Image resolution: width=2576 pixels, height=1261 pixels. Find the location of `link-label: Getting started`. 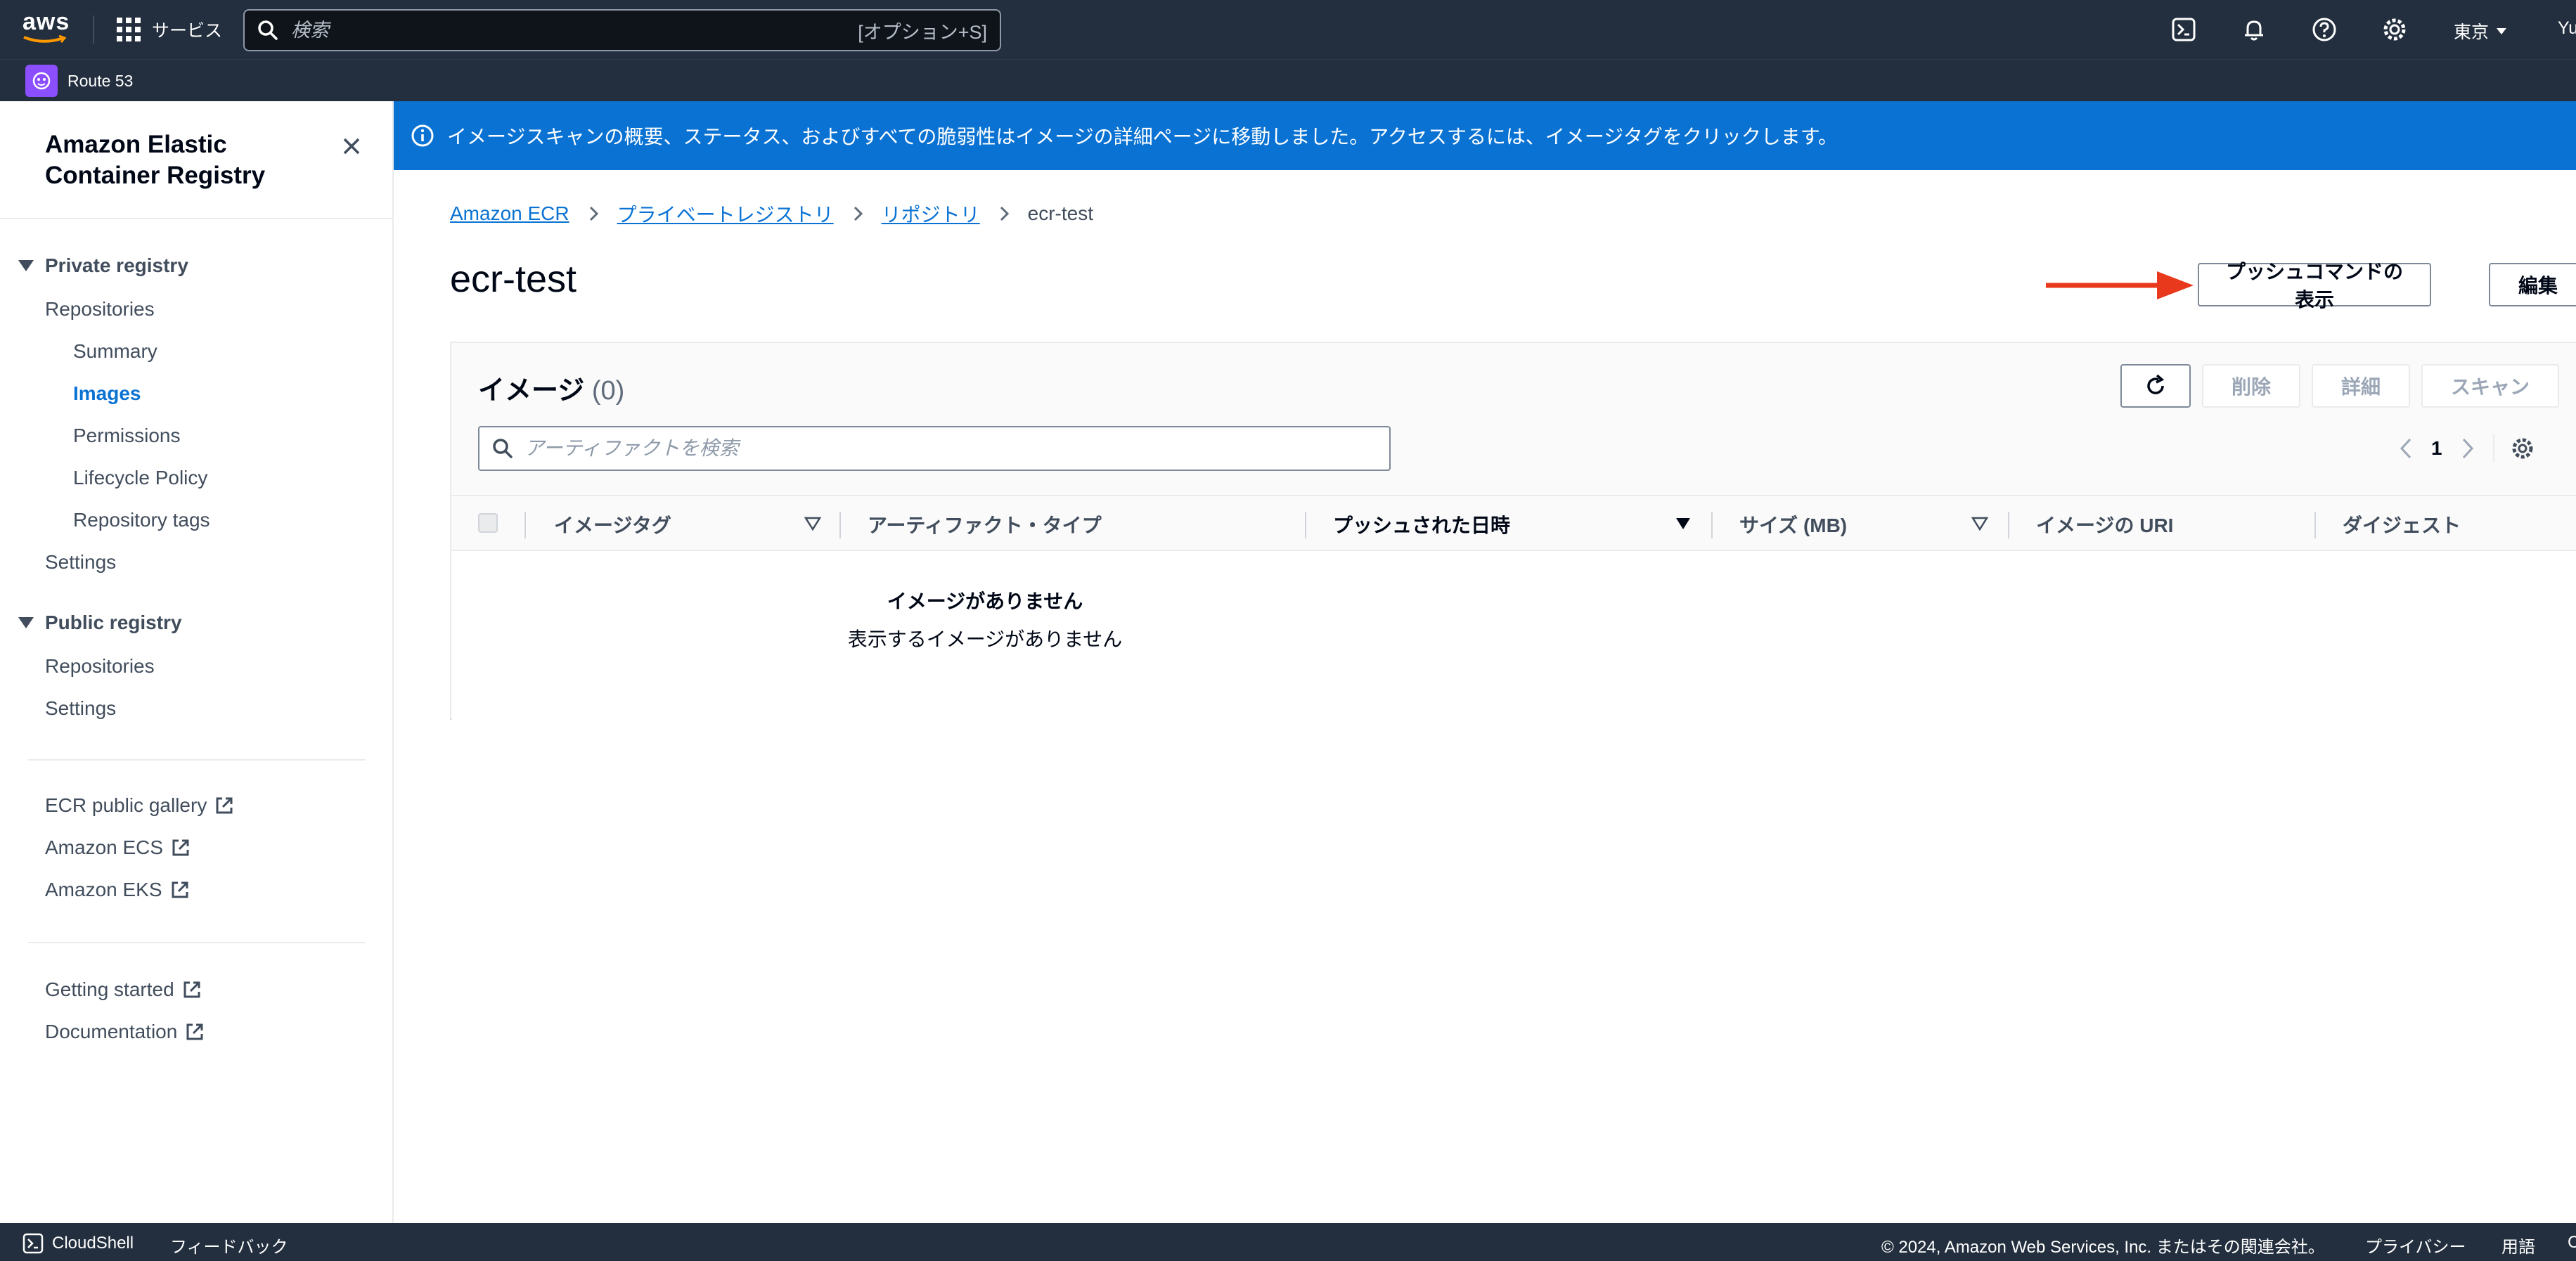

link-label: Getting started is located at coordinates (109, 989).